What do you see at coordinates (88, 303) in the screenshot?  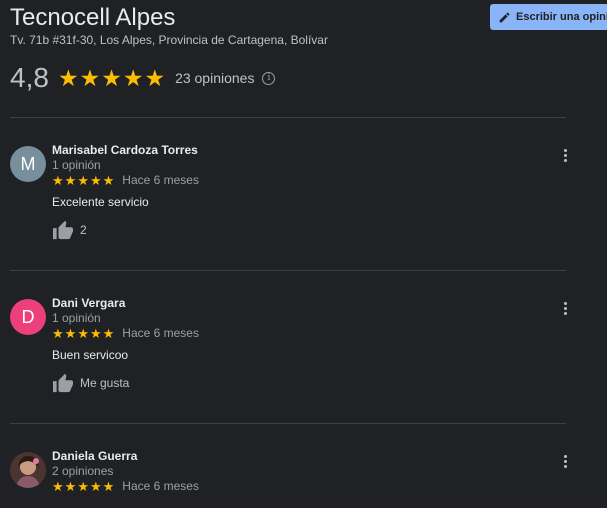 I see `reviewer-name: Dani Vergara` at bounding box center [88, 303].